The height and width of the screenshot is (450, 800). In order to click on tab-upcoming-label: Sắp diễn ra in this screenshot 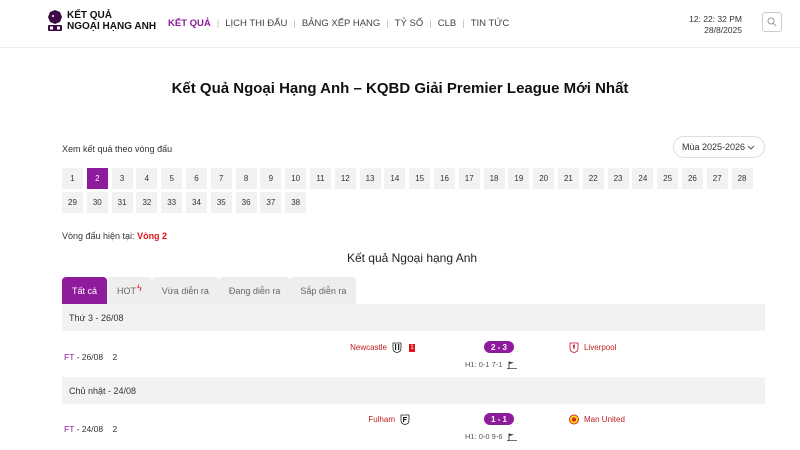, I will do `click(323, 290)`.